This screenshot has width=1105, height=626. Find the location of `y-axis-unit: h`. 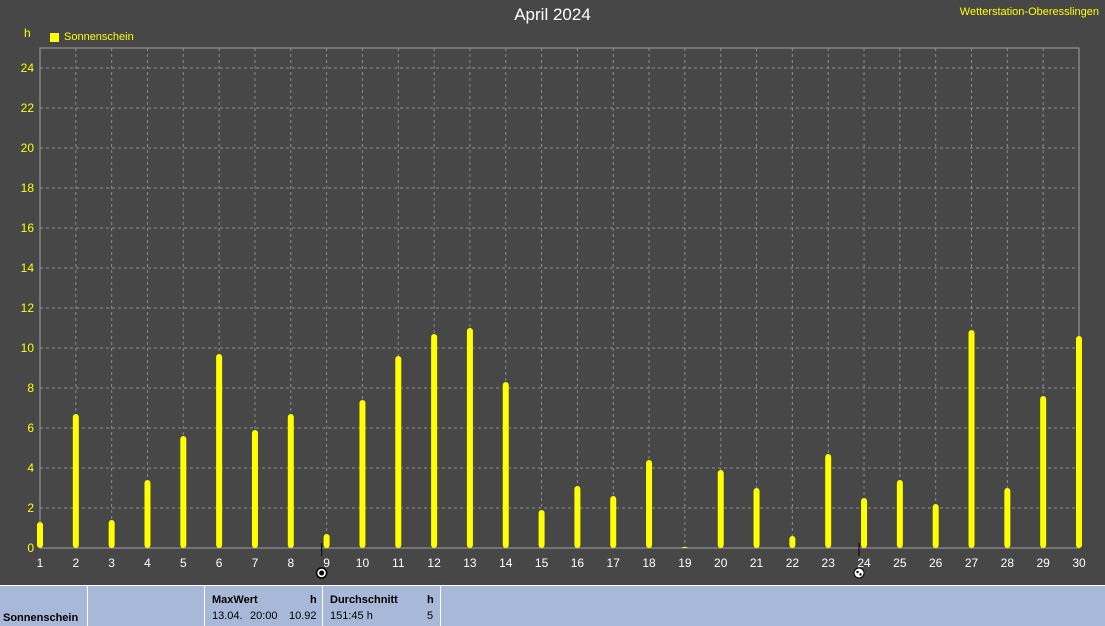

y-axis-unit: h is located at coordinates (27, 33).